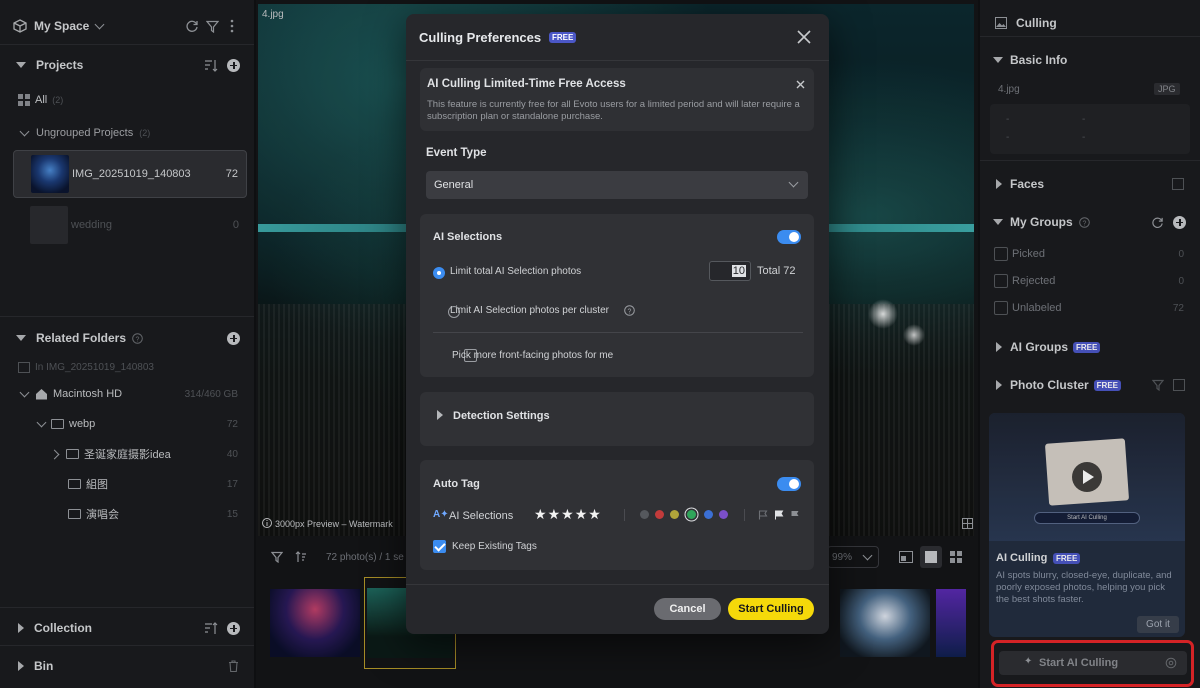 This screenshot has height=688, width=1200. Describe the element at coordinates (1085, 254) in the screenshot. I see `group-item-picked: Picked 0` at that location.